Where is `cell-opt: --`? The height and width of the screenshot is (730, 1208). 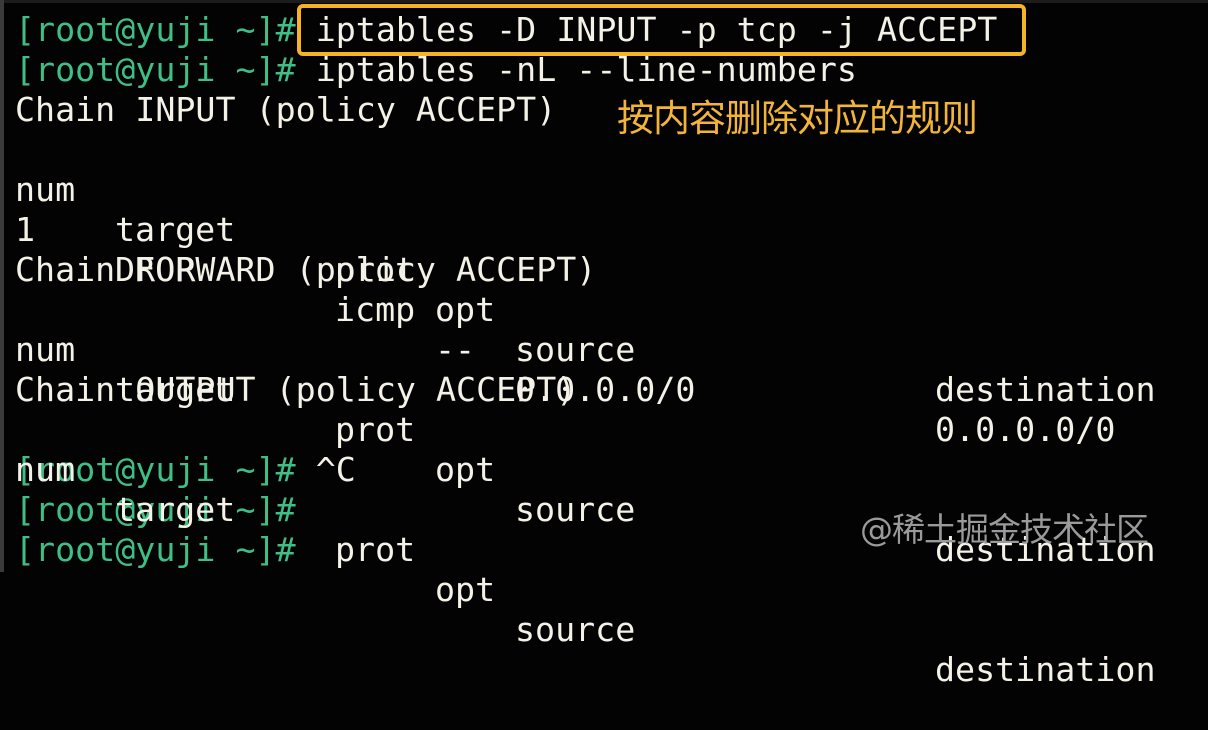
cell-opt: -- is located at coordinates (455, 349).